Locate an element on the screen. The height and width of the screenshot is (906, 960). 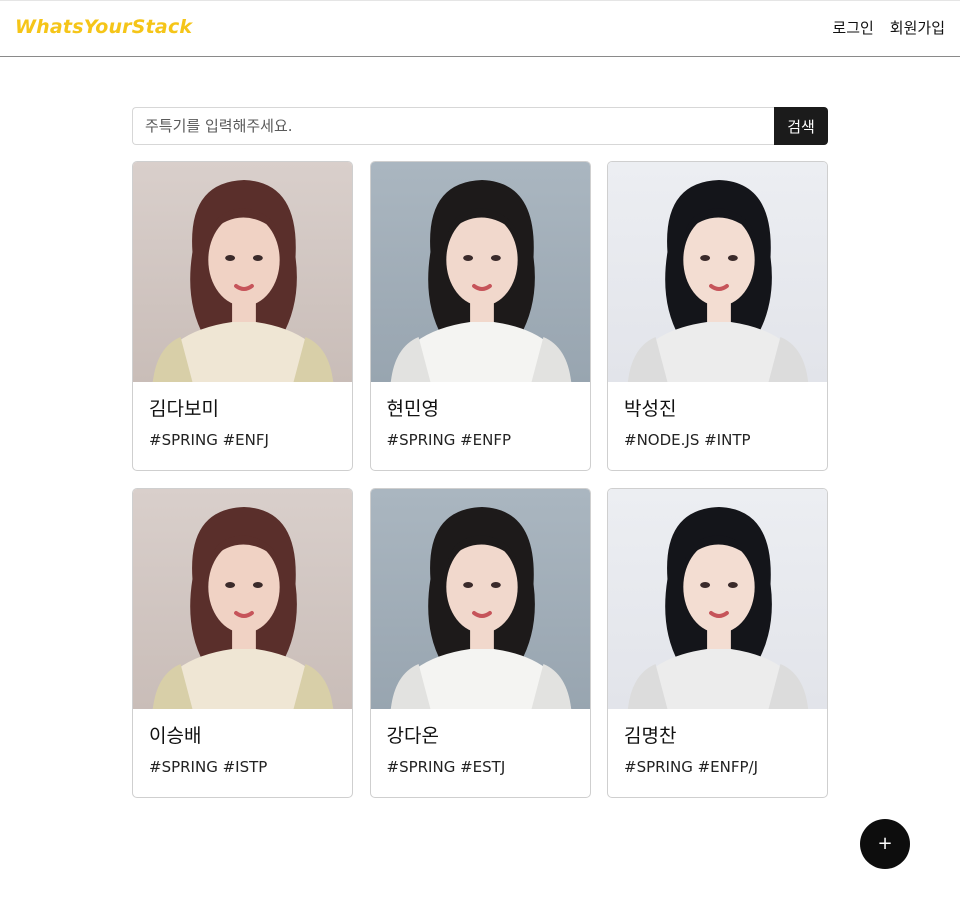
profile-name: 김다보미 is located at coordinates (184, 409).